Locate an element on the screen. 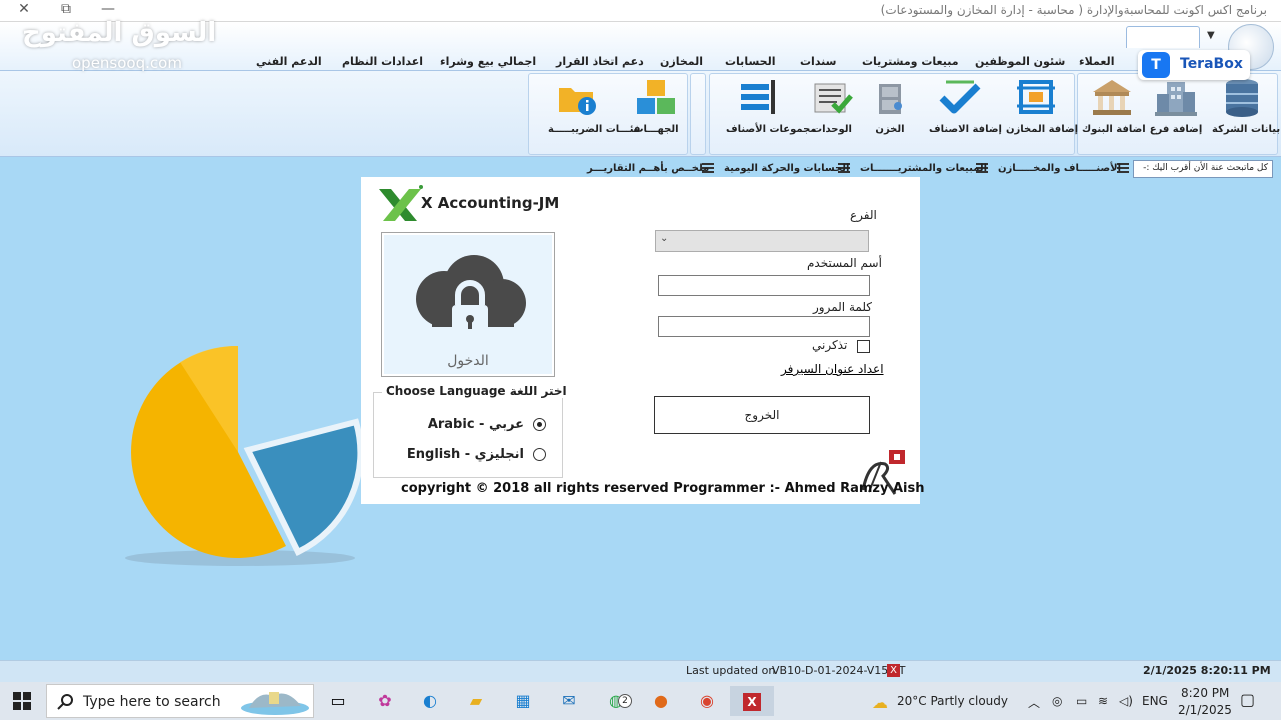 The image size is (1281, 720). mail-icon: ✉ is located at coordinates (569, 701).